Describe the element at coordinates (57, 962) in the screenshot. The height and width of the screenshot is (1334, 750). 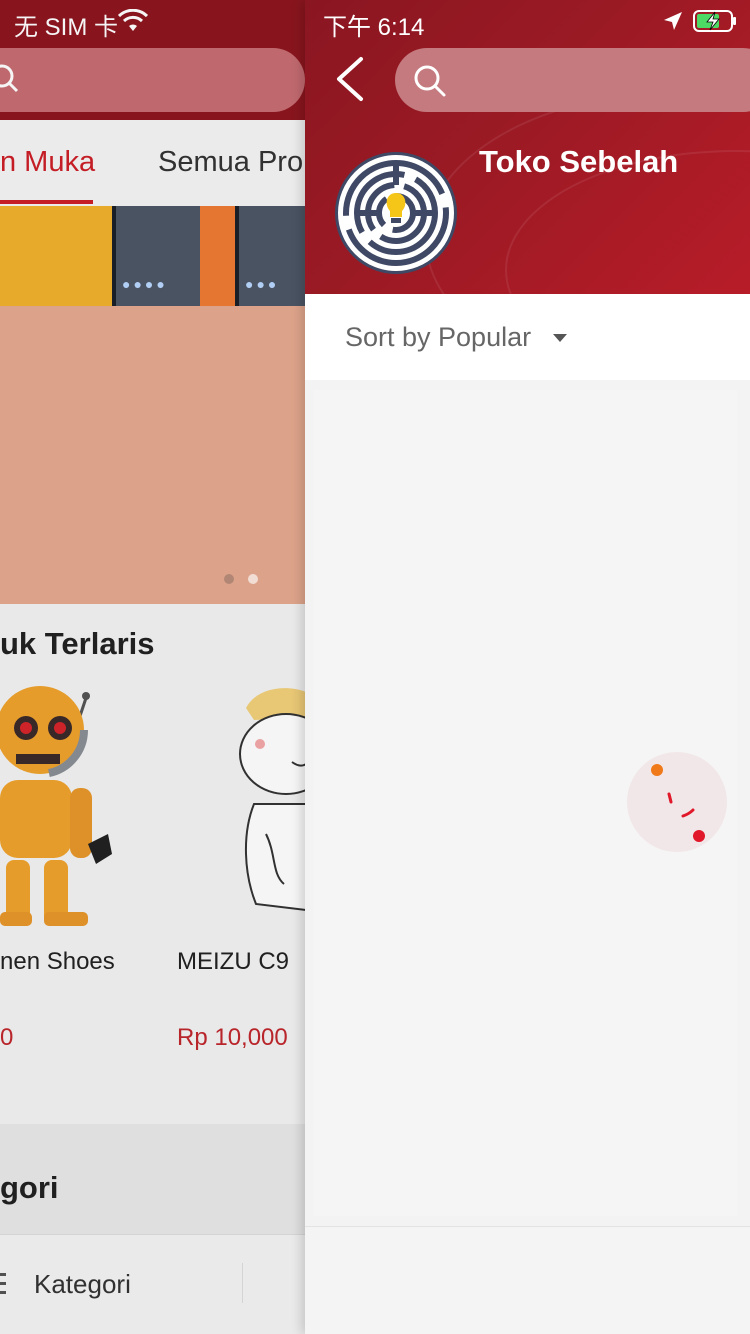
I see `product-name: nen Shoes` at that location.